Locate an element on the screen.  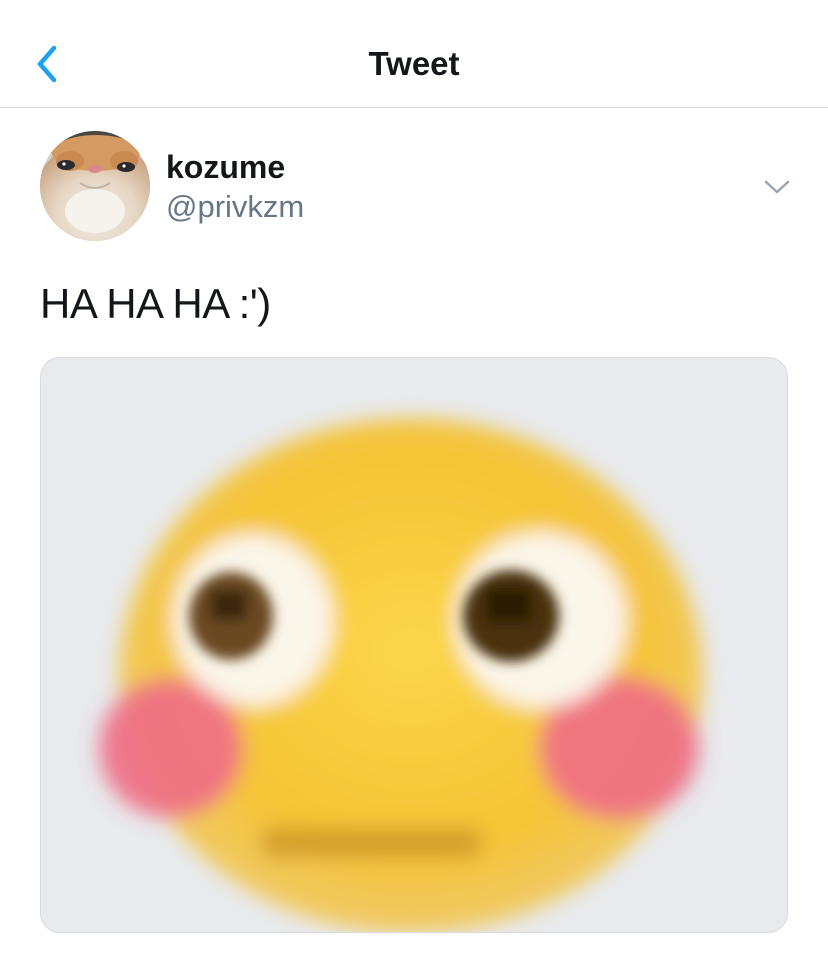
avatar-cat-image is located at coordinates (95, 186).